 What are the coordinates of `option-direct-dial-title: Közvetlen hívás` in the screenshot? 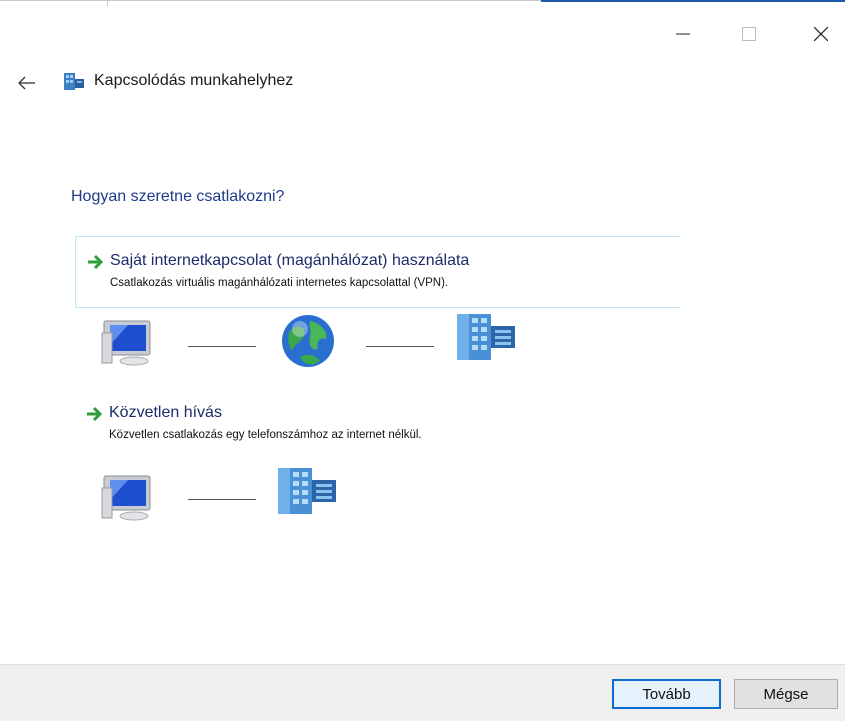 It's located at (165, 412).